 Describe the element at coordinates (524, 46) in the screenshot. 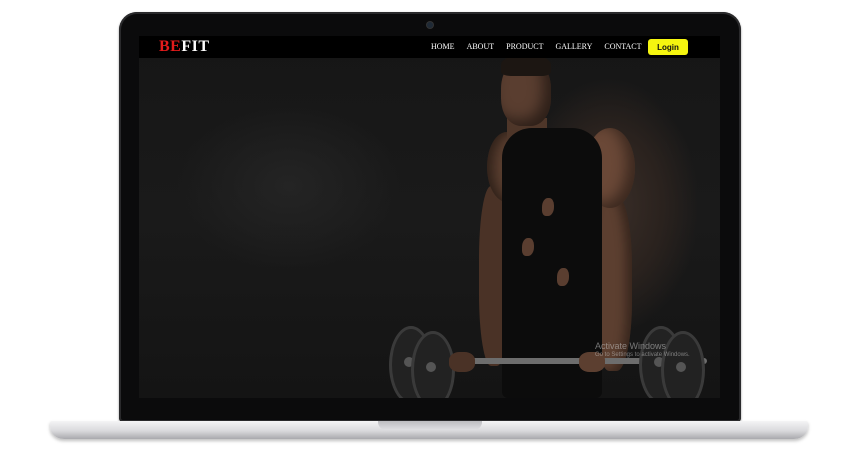

I see `nav-link-product: PRODUCT` at that location.